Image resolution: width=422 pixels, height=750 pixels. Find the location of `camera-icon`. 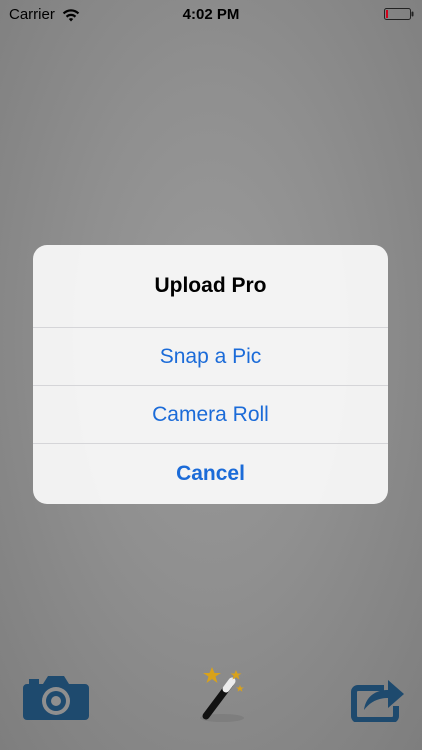

camera-icon is located at coordinates (56, 697).